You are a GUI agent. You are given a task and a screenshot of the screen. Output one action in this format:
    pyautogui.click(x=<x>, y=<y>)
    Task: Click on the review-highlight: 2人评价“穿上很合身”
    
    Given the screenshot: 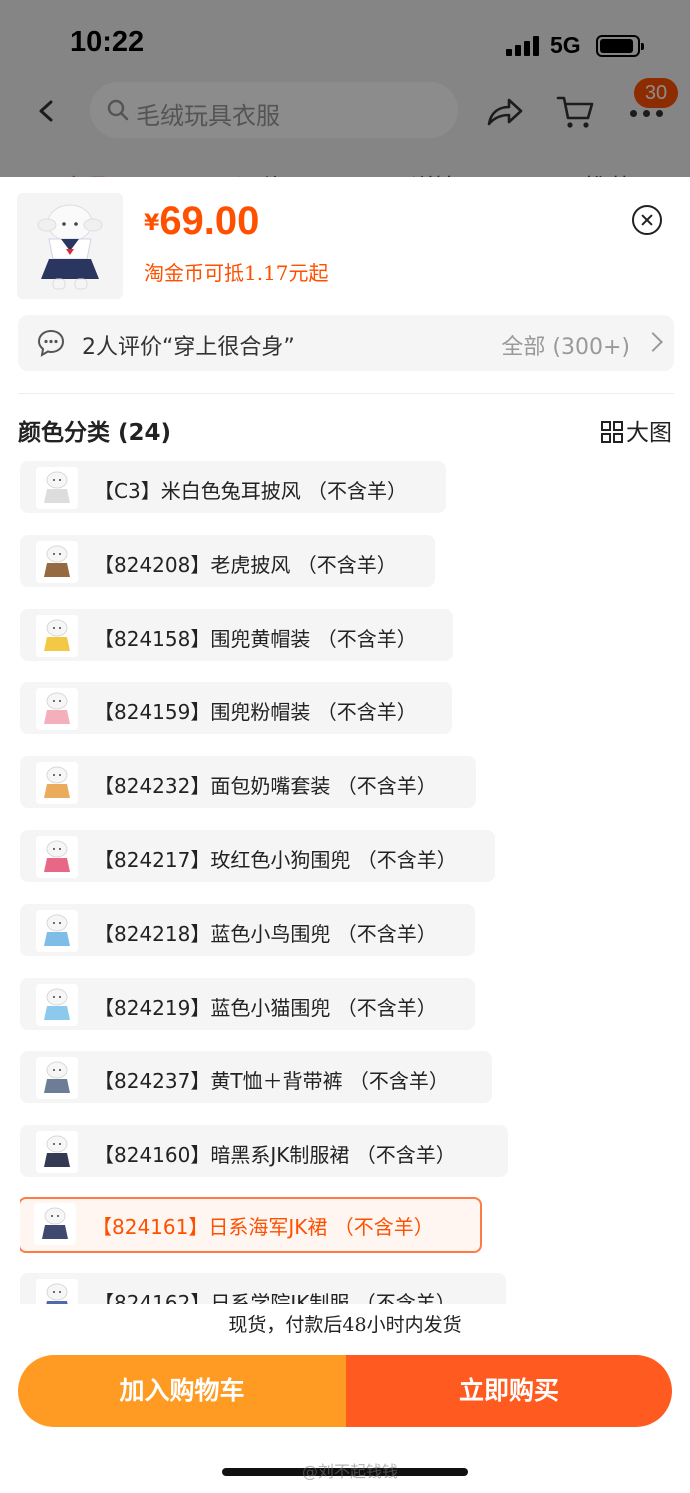 What is the action you would take?
    pyautogui.click(x=188, y=347)
    